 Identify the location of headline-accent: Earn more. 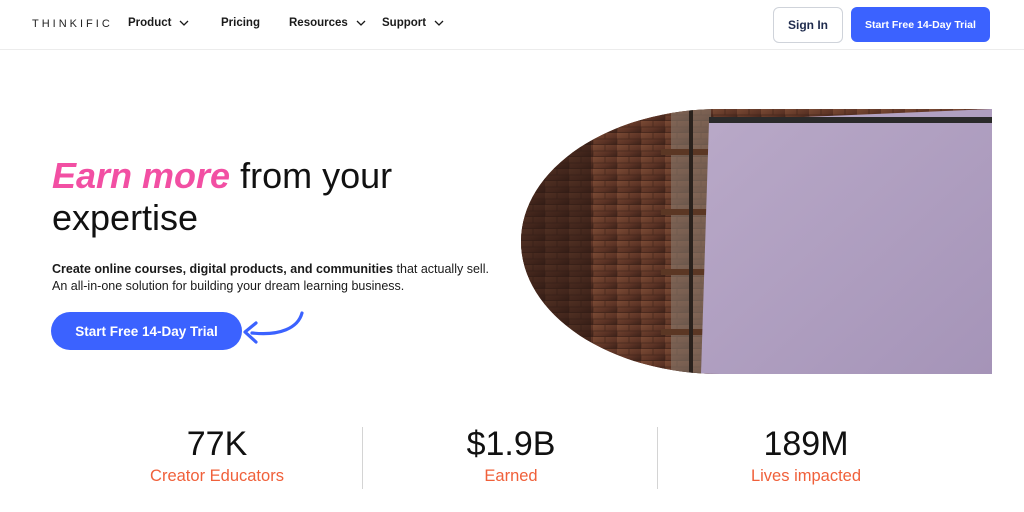
(141, 175).